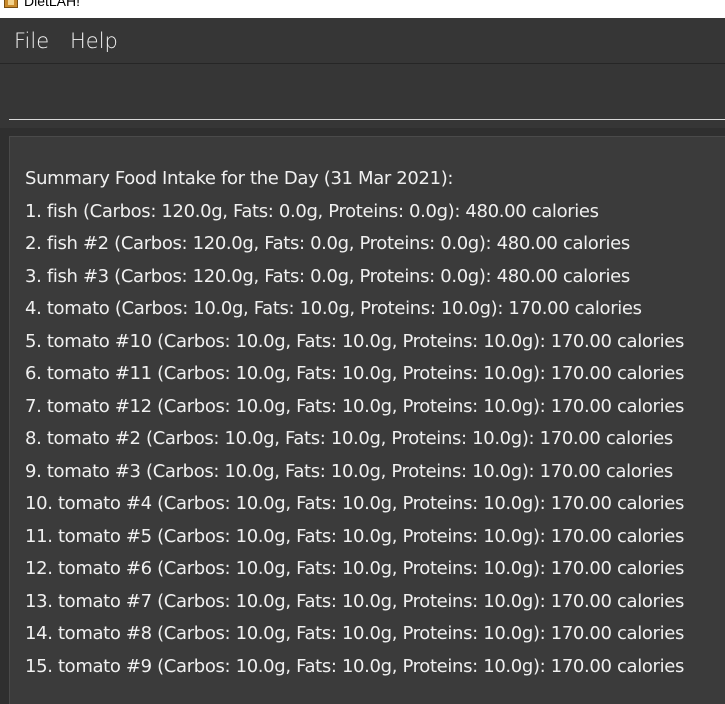 Image resolution: width=725 pixels, height=704 pixels. Describe the element at coordinates (362, 9) in the screenshot. I see `window-titlebar: DietLAH!` at that location.